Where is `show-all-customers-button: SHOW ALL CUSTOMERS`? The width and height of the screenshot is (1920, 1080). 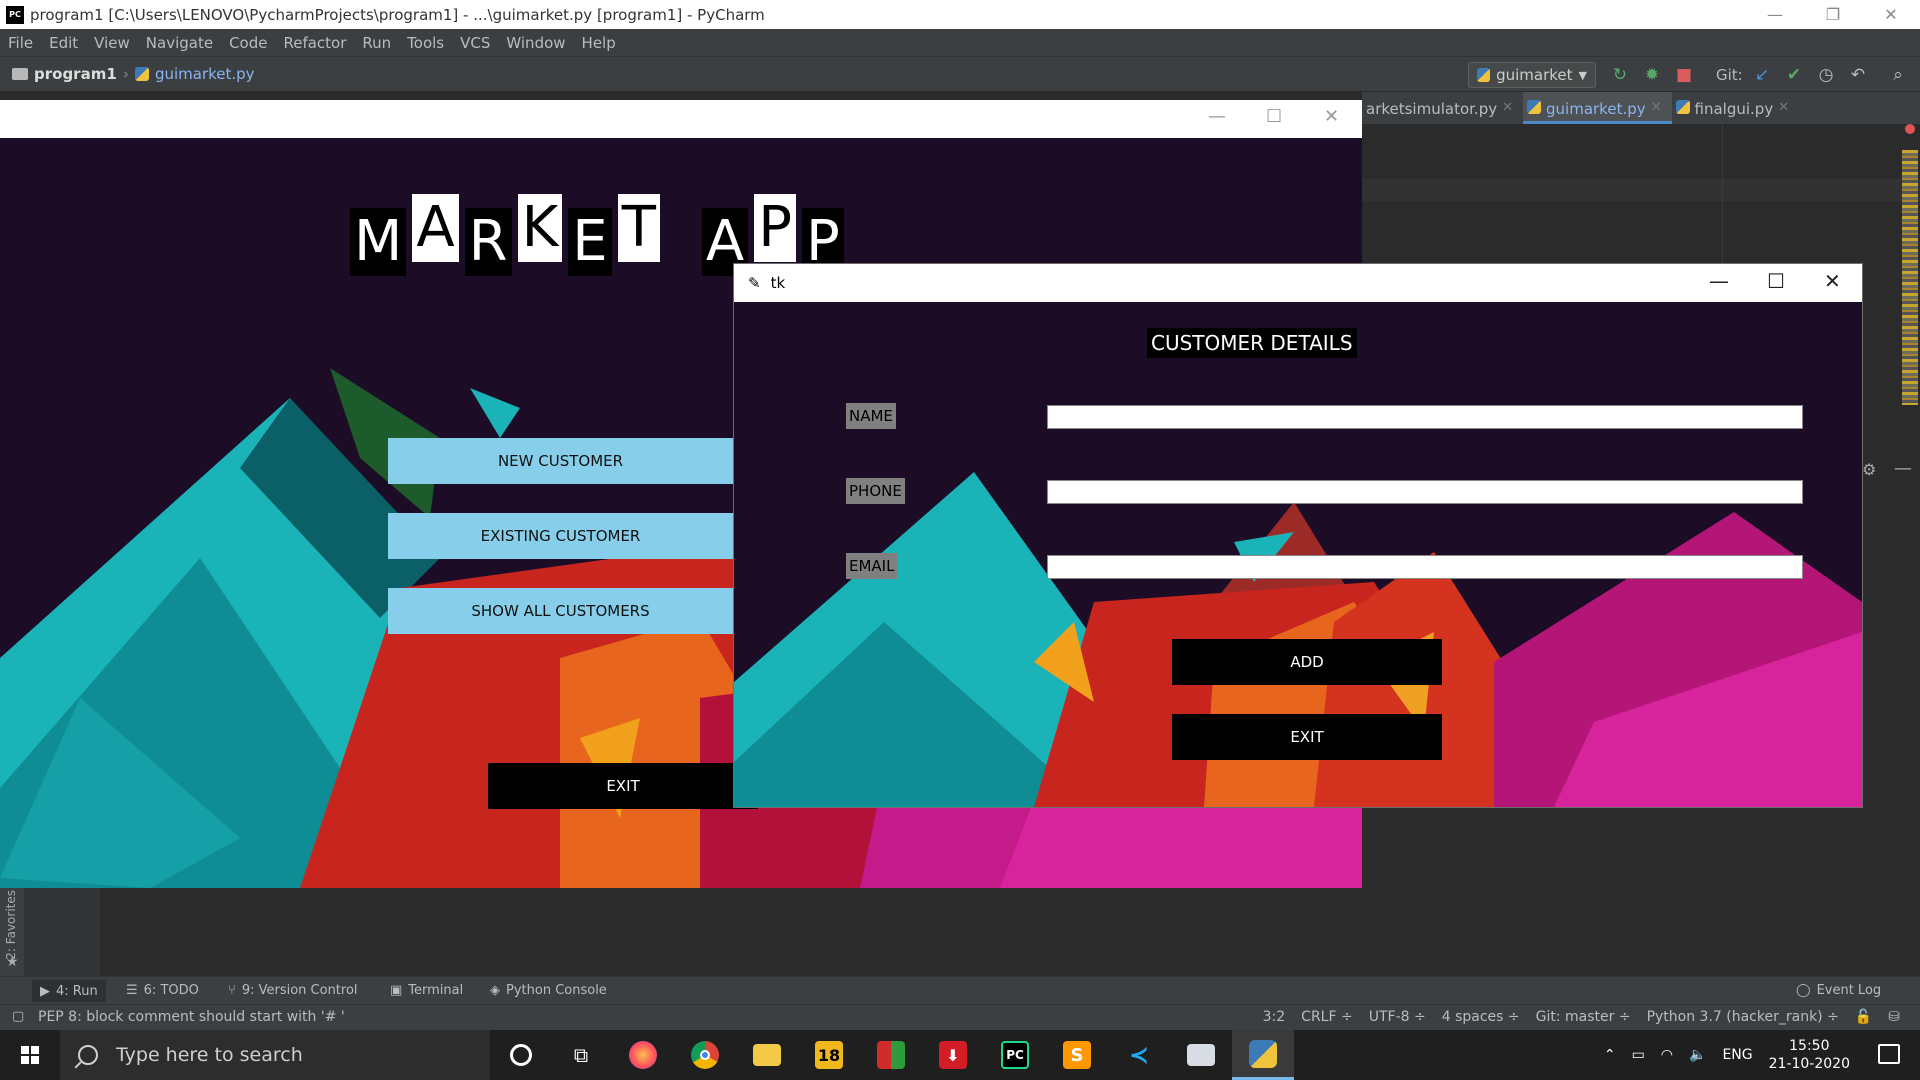 show-all-customers-button: SHOW ALL CUSTOMERS is located at coordinates (560, 611).